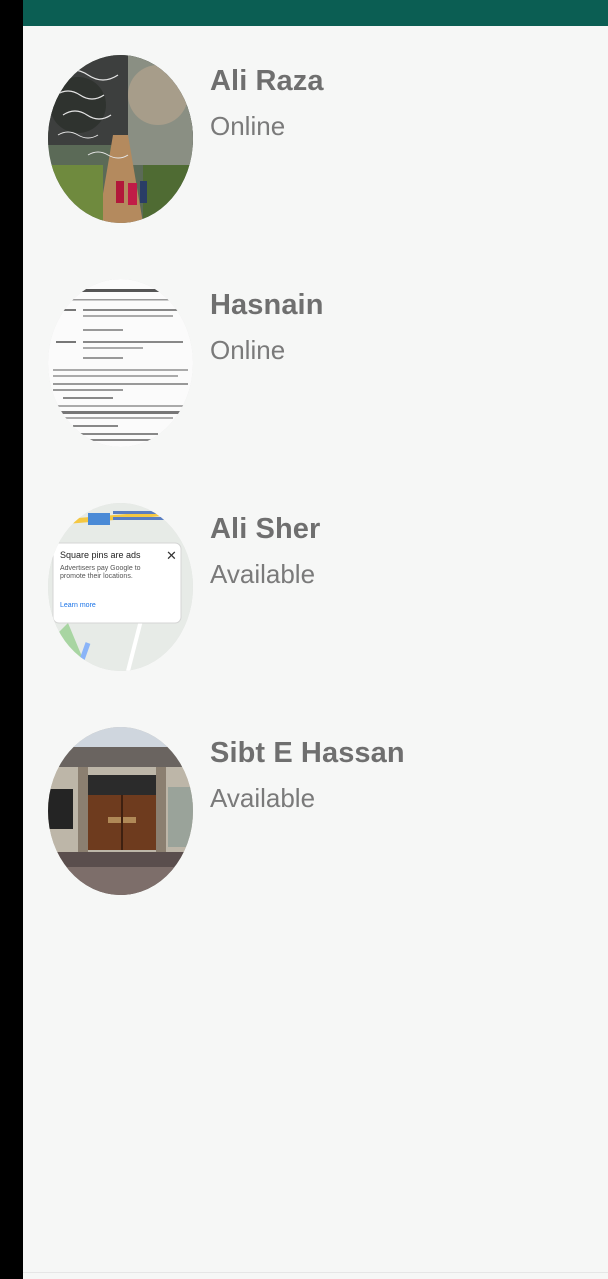 This screenshot has height=1279, width=608. I want to click on contact-name: Ali Raza, so click(267, 81).